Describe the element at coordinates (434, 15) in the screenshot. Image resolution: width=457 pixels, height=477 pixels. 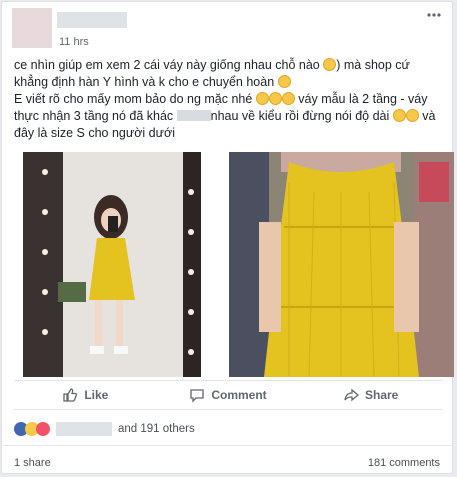
I see `more-options-icon` at that location.